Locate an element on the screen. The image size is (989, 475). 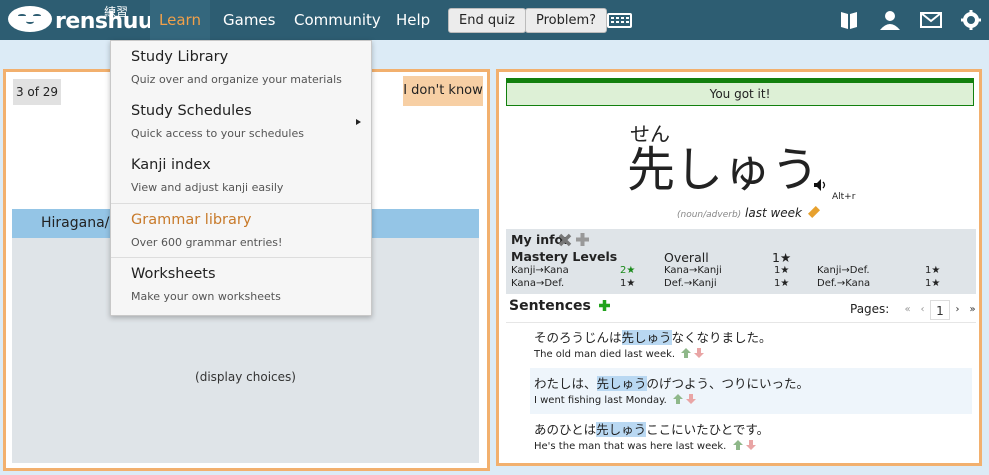
menu-item-subtitle: View and adjust kanji easily is located at coordinates (207, 187).